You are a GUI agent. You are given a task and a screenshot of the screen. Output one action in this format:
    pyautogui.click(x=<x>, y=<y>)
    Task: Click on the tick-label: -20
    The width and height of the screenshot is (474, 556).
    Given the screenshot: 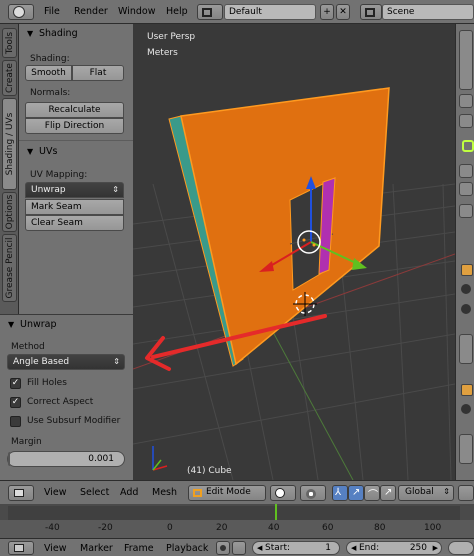 What is the action you would take?
    pyautogui.click(x=105, y=528)
    